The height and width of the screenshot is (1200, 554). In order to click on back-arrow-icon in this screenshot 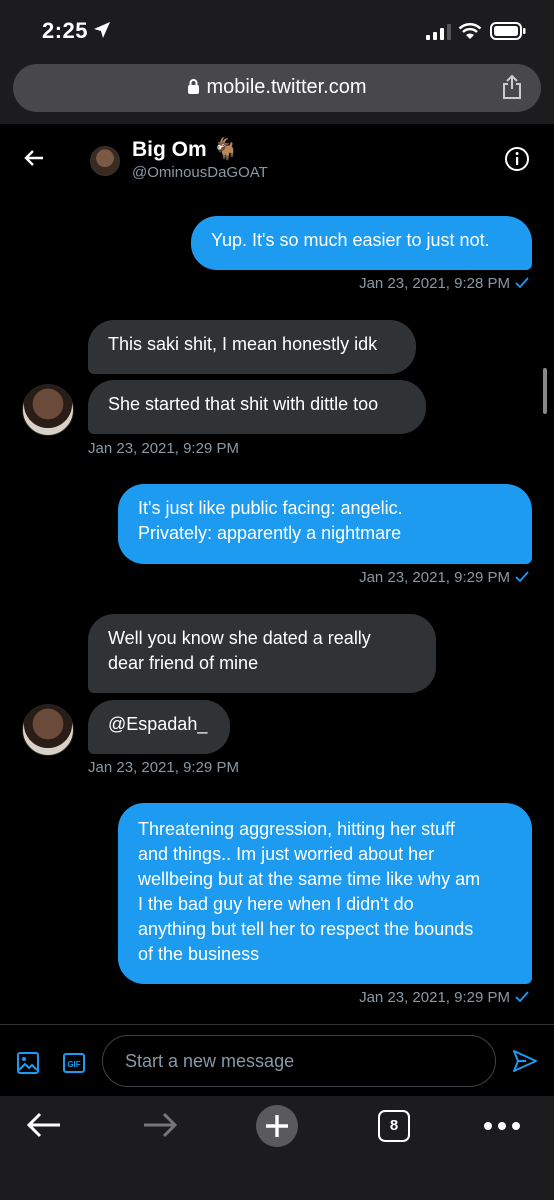, I will do `click(34, 158)`.